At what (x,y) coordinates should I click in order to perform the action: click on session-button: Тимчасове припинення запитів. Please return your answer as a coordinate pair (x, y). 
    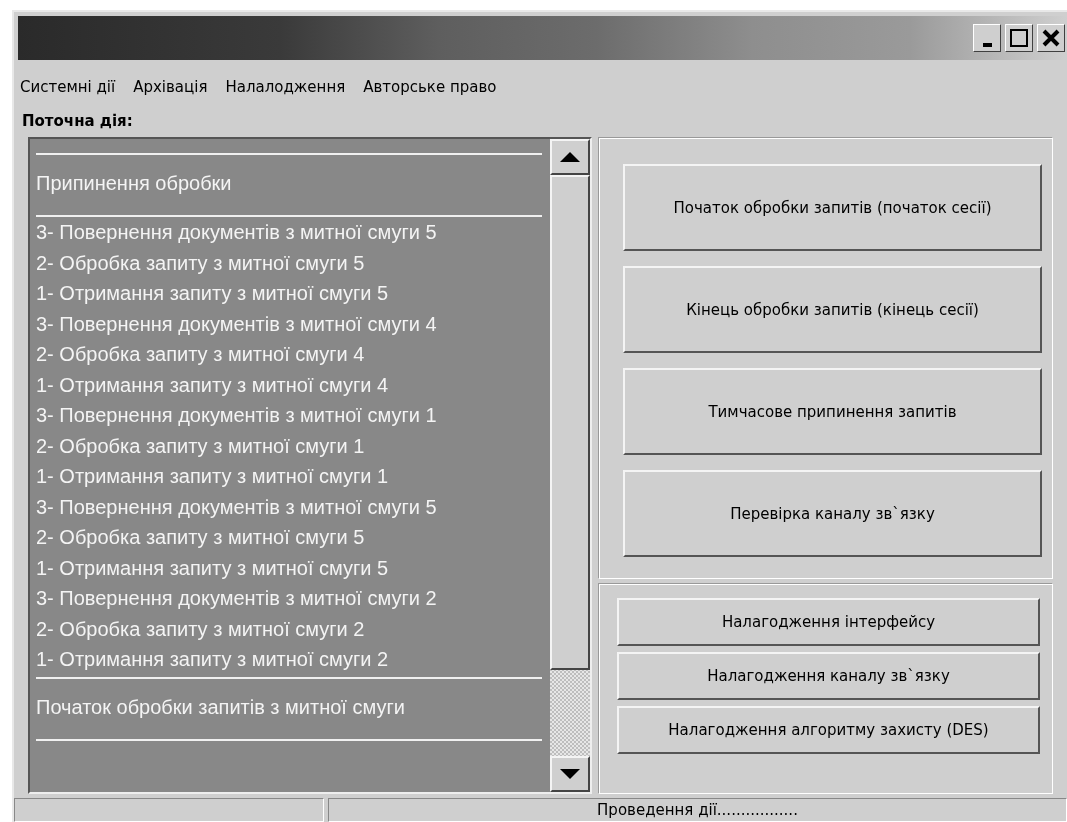
    Looking at the image, I should click on (832, 411).